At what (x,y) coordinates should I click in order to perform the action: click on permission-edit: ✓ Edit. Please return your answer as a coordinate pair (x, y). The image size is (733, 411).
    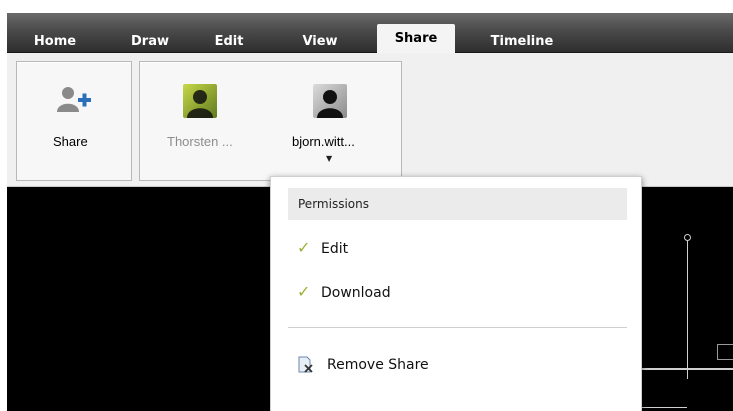
    Looking at the image, I should click on (322, 248).